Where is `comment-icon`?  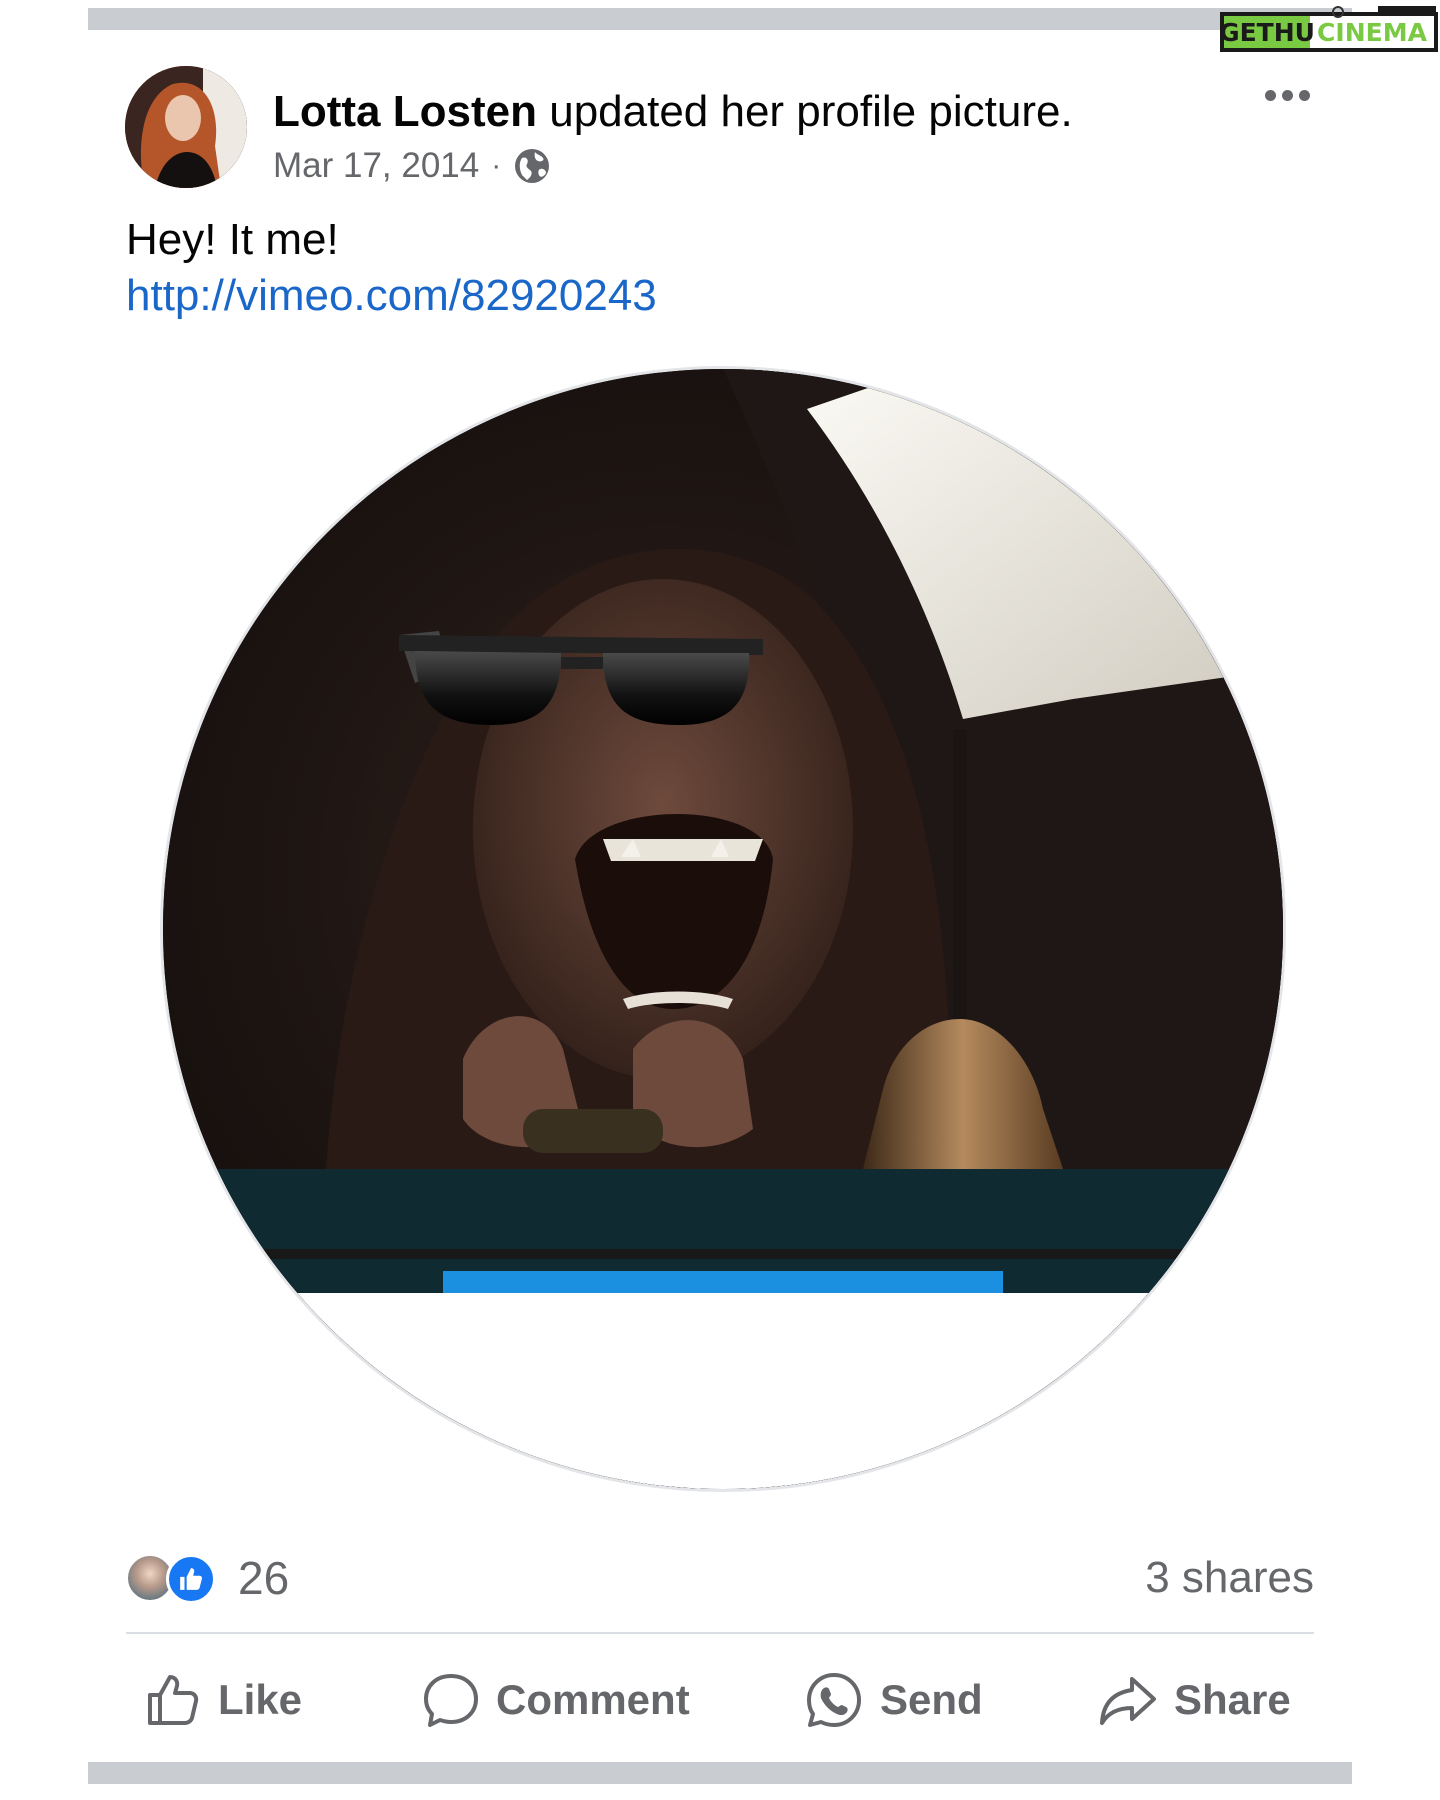
comment-icon is located at coordinates (451, 1700).